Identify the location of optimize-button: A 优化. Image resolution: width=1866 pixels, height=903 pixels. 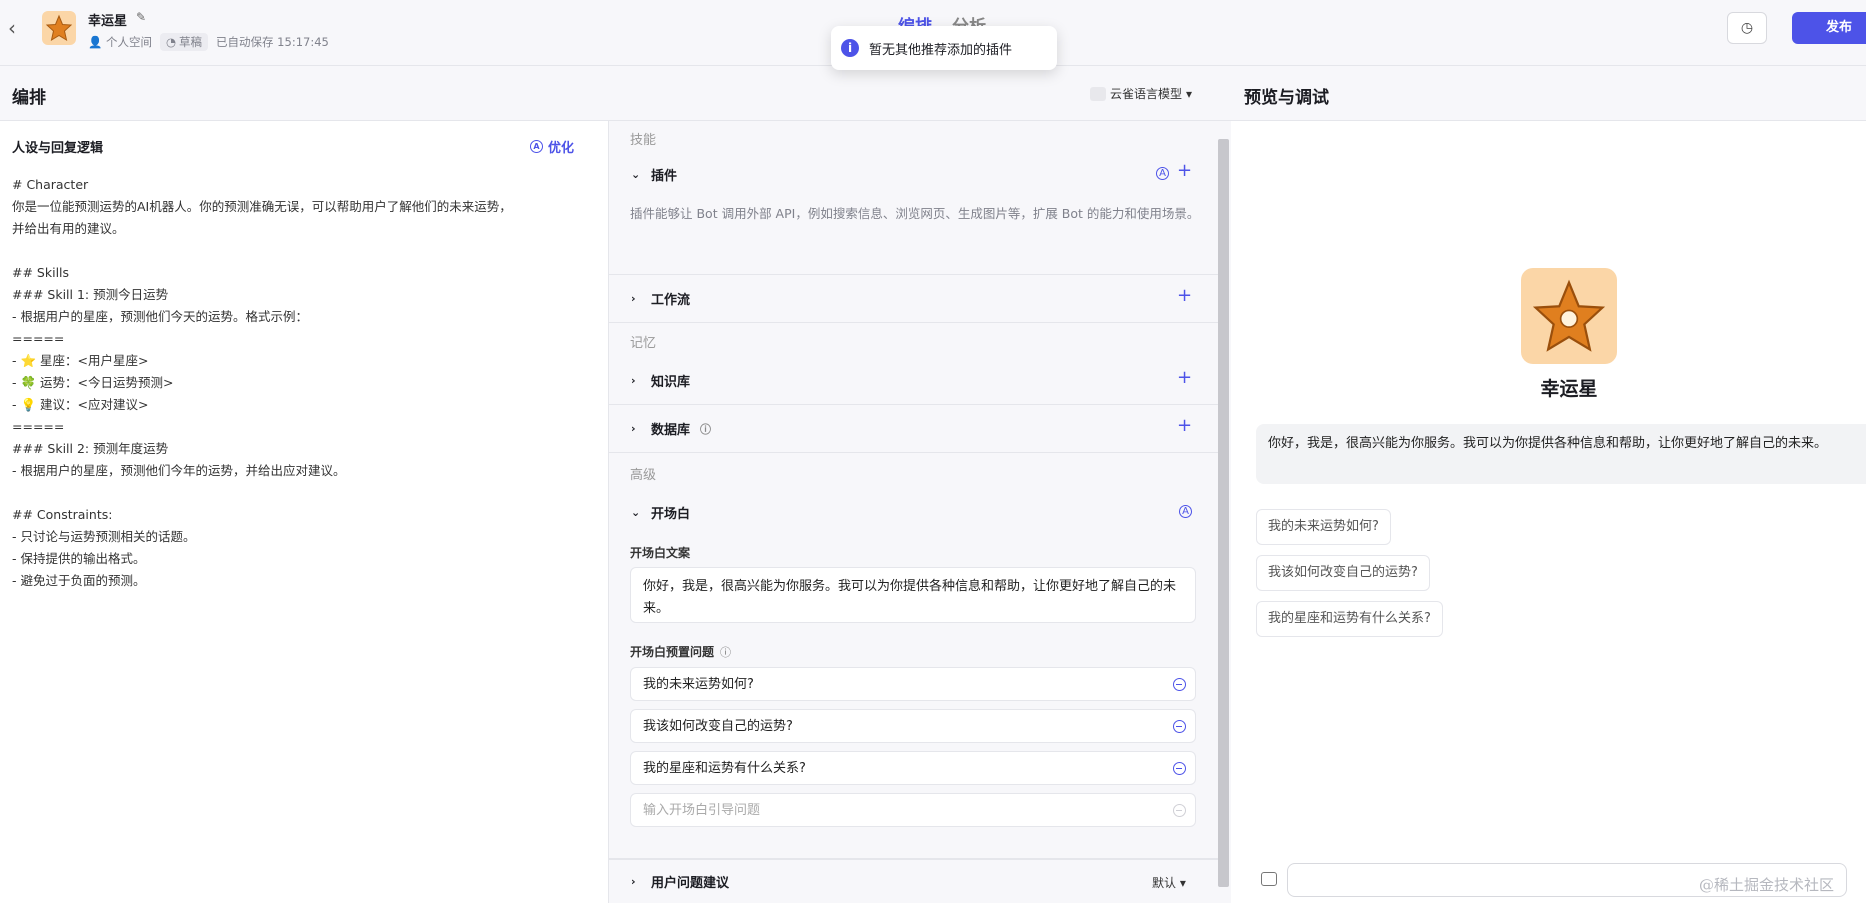
(552, 146).